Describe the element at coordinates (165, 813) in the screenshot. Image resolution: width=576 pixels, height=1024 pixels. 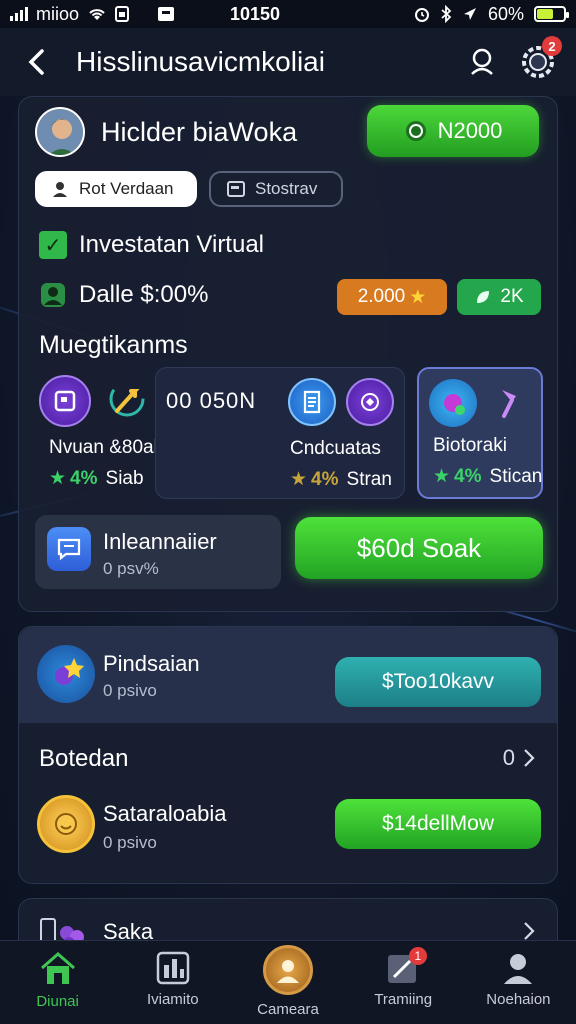
I see `offer-row-2-title: Sataraloabia` at that location.